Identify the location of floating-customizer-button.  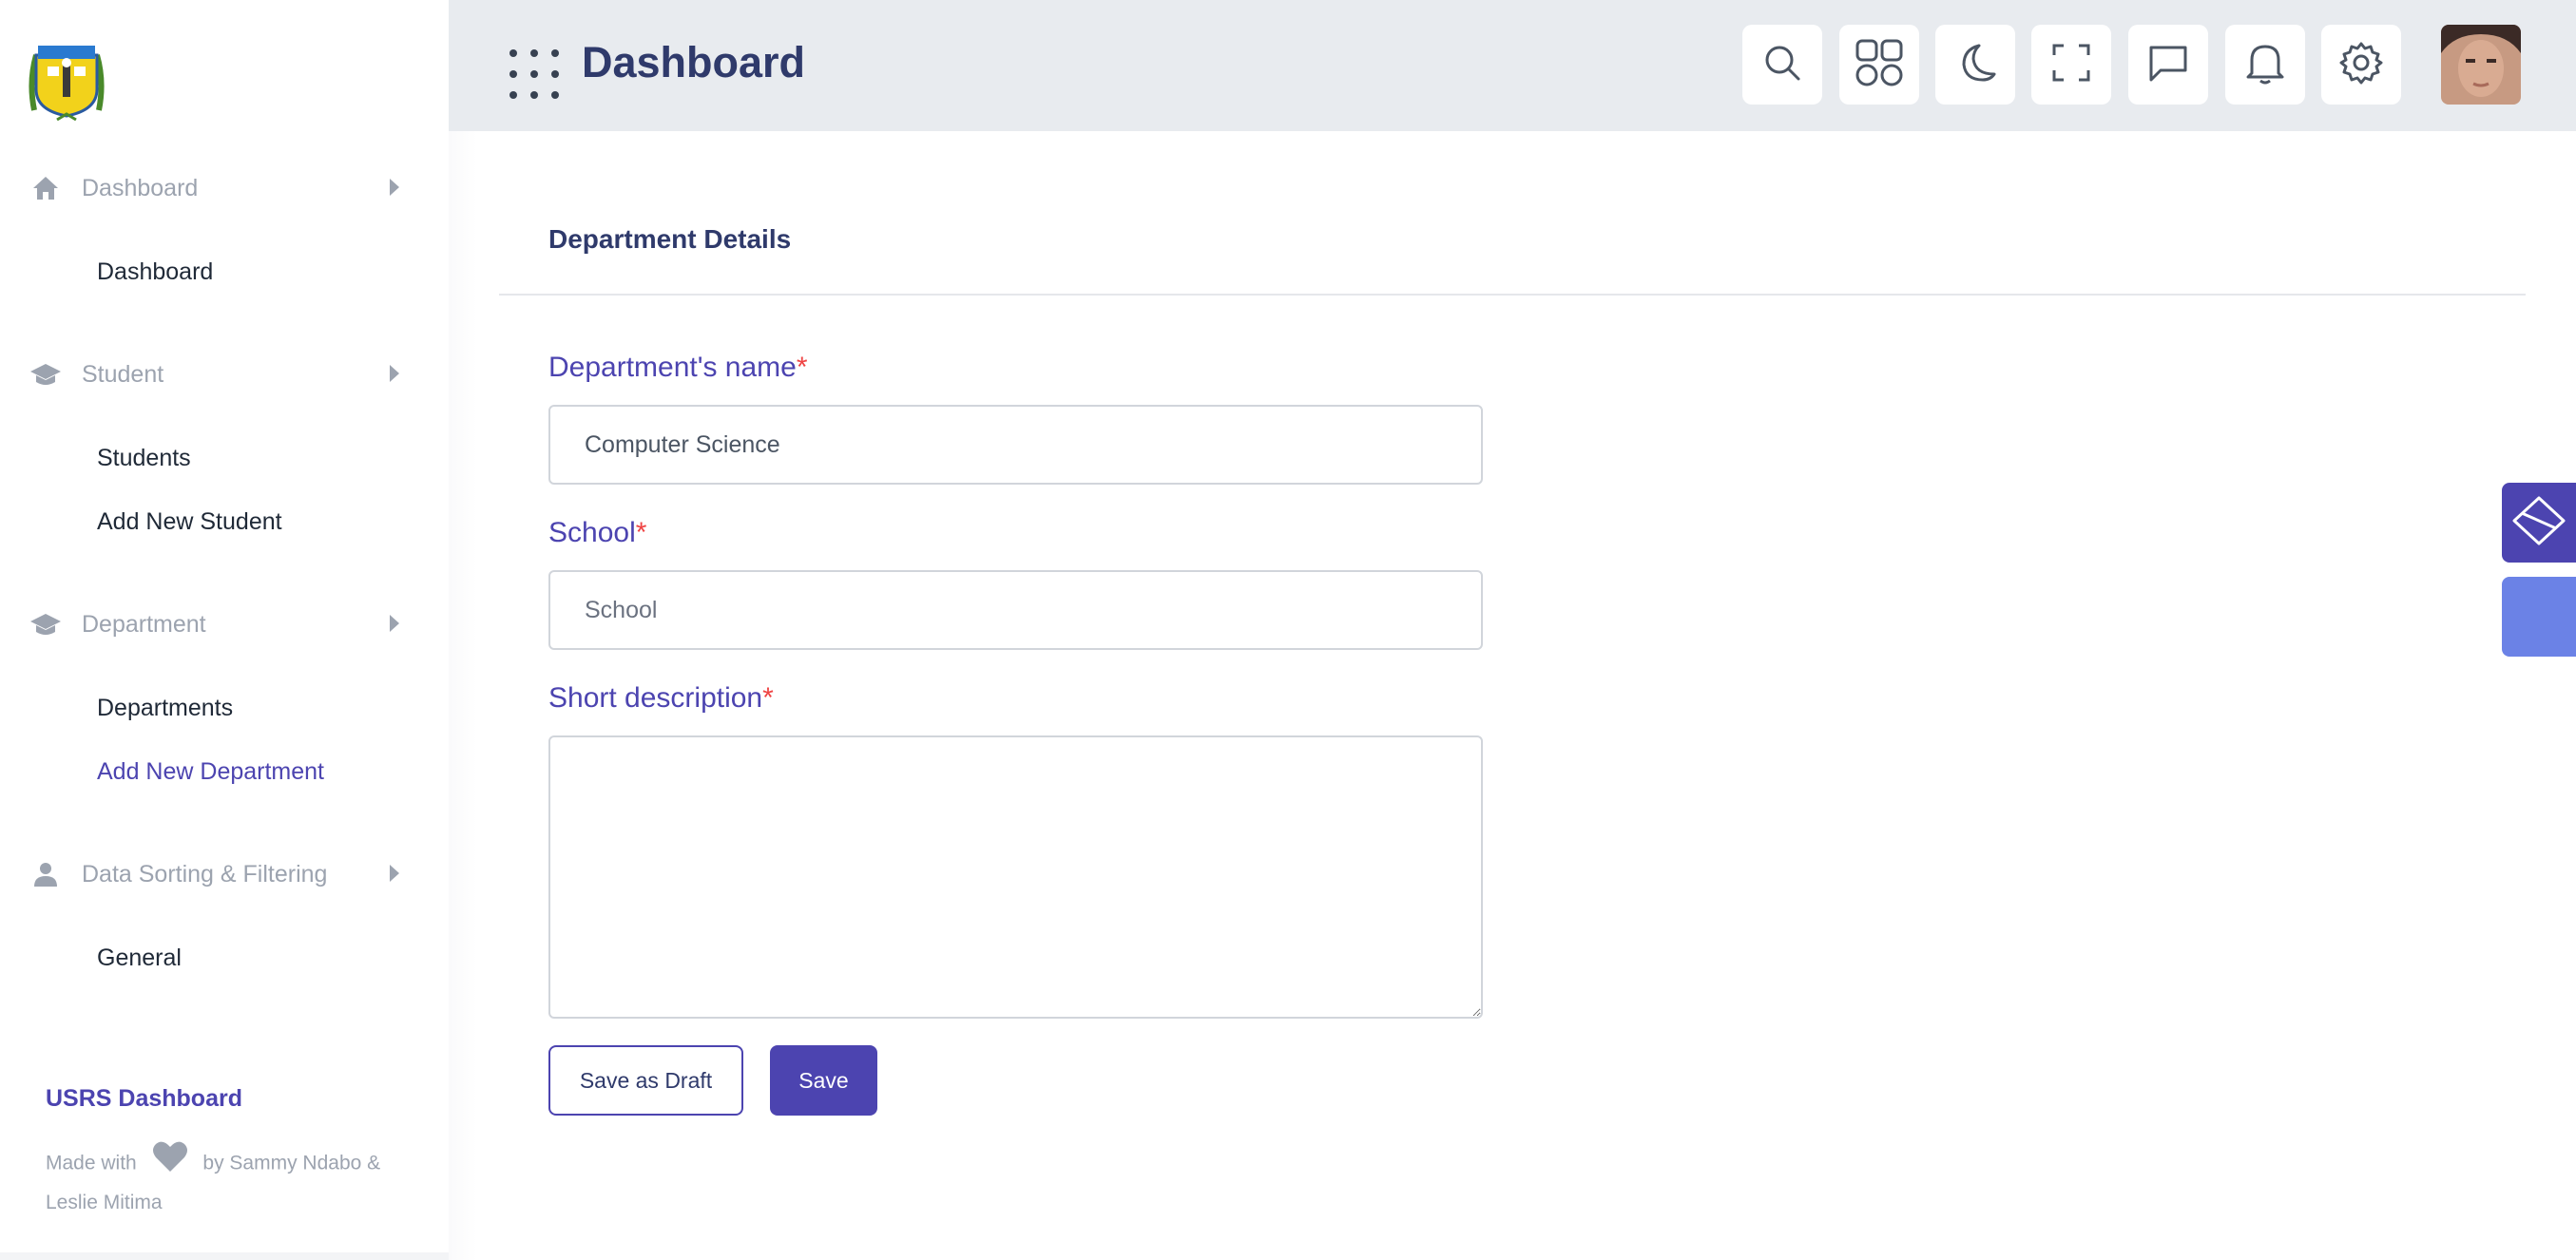
(2539, 523).